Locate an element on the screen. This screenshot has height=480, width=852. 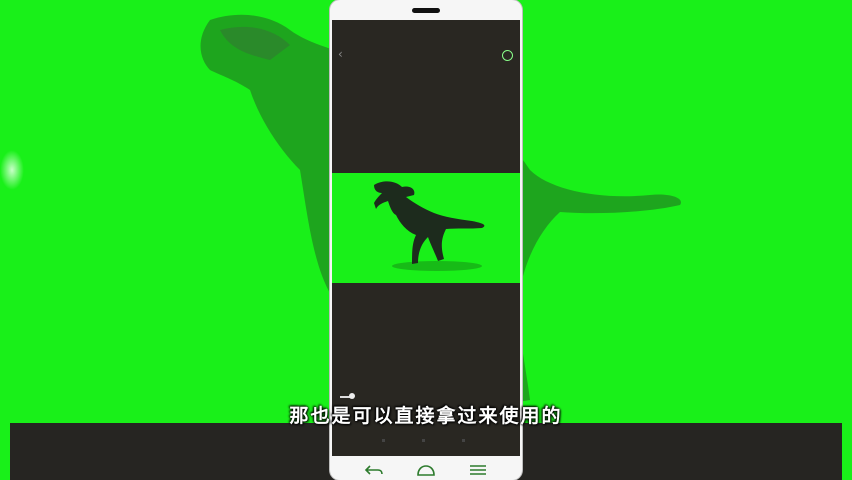
phone-navigation-bar is located at coordinates (426, 469).